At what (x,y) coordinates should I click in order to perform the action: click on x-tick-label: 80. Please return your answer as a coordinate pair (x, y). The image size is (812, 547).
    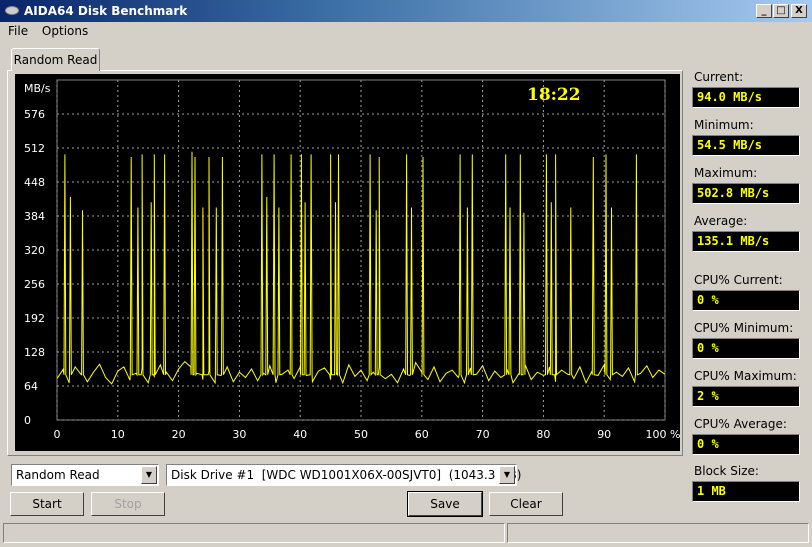
    Looking at the image, I should click on (543, 434).